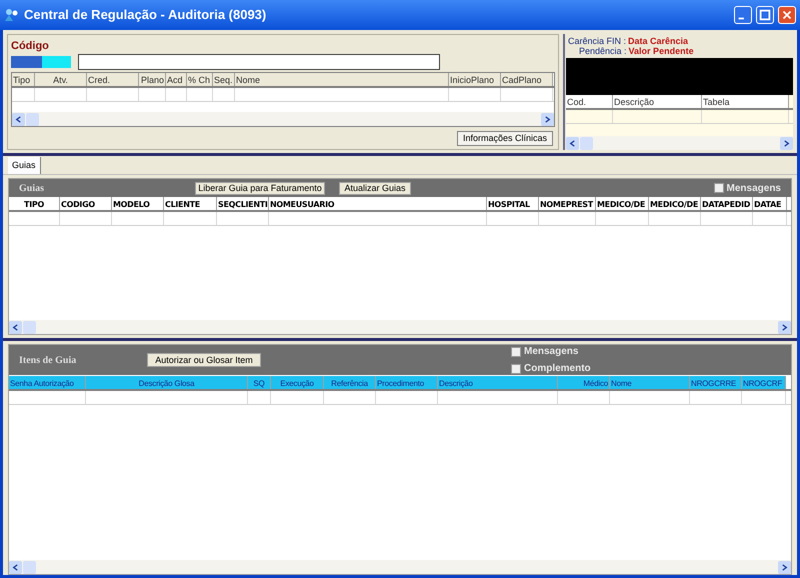 The height and width of the screenshot is (578, 800). I want to click on tab: Guias, so click(24, 165).